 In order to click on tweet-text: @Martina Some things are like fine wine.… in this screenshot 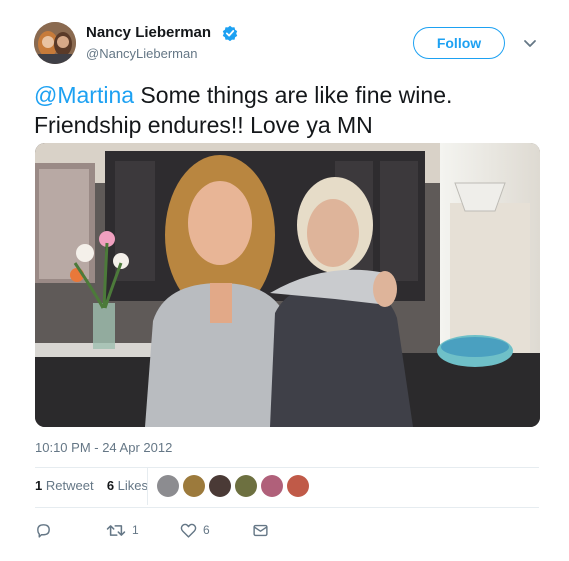, I will do `click(274, 110)`.